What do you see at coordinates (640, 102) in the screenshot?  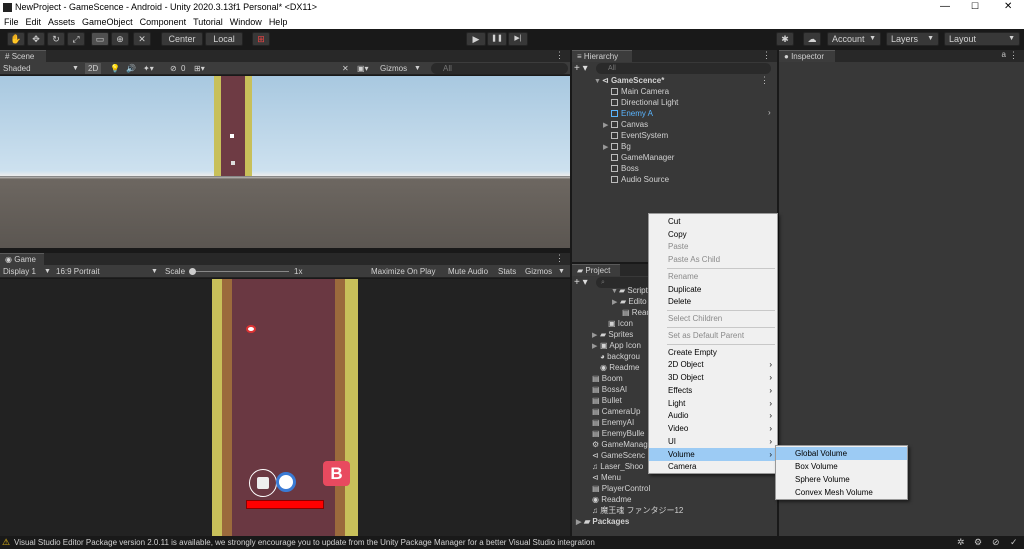 I see `tree-item-directional-light: Directional Light` at bounding box center [640, 102].